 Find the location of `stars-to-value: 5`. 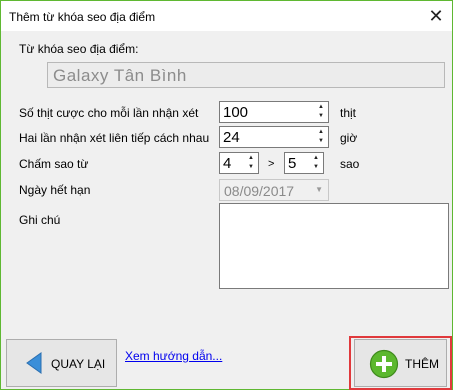

stars-to-value: 5 is located at coordinates (292, 163).